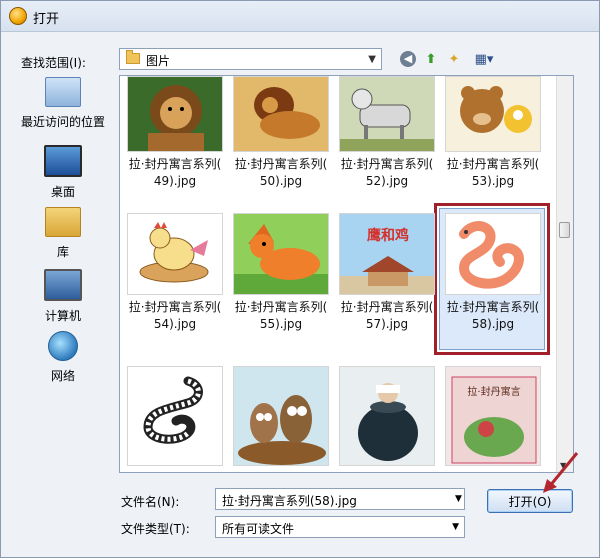 The height and width of the screenshot is (558, 600). What do you see at coordinates (340, 527) in the screenshot?
I see `file-type-select: 所有可读文件 ▼` at bounding box center [340, 527].